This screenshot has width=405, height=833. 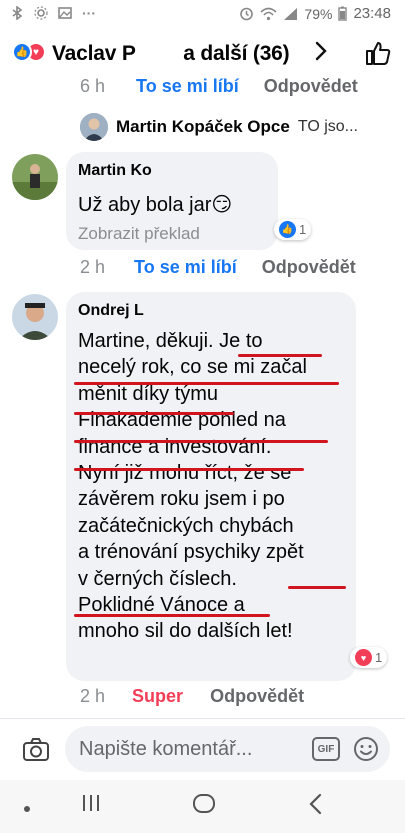 I want to click on comment-composer: Napište komentář... GIF, so click(x=202, y=749).